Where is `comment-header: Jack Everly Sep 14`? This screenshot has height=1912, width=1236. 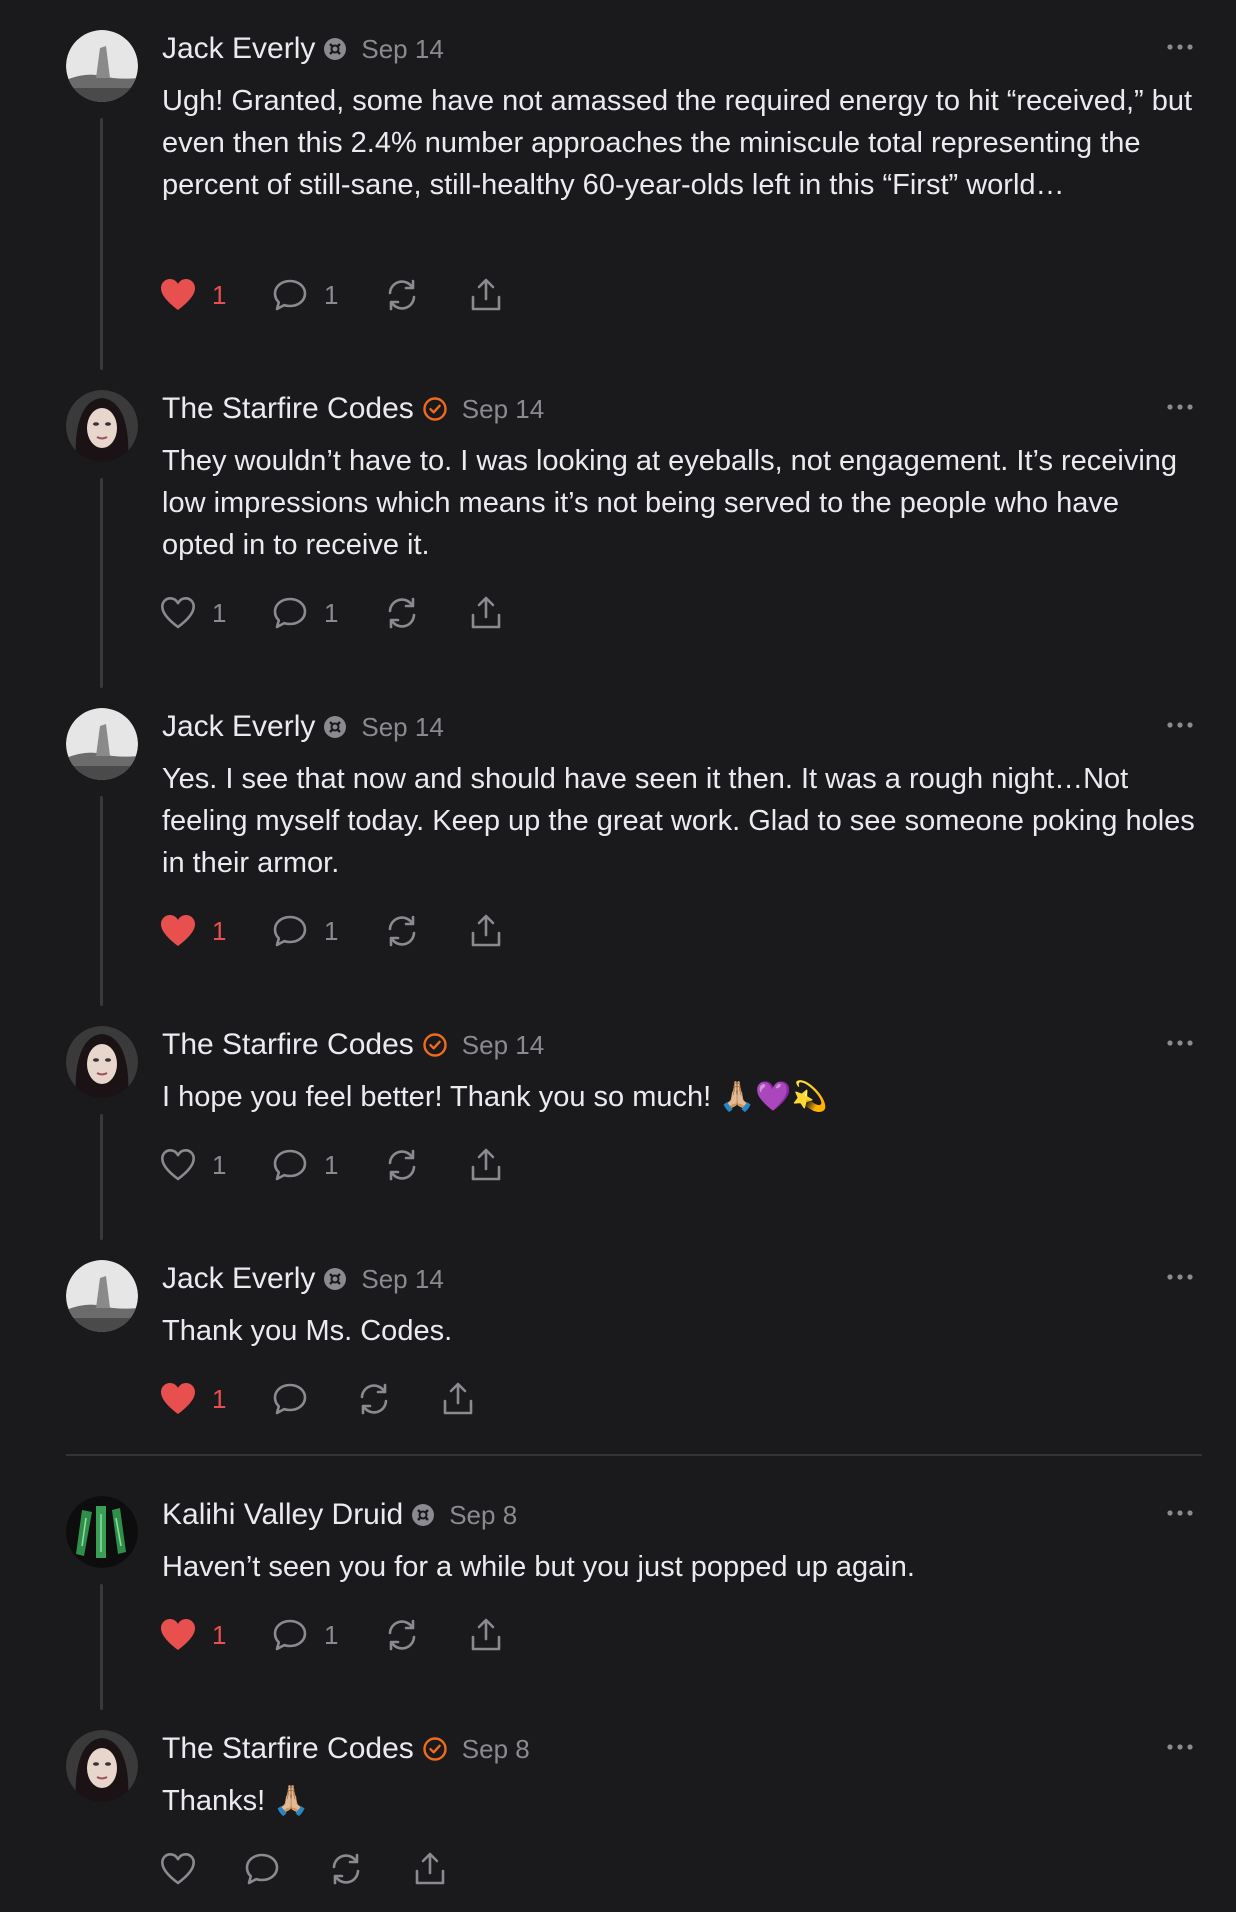
comment-header: Jack Everly Sep 14 is located at coordinates (303, 727).